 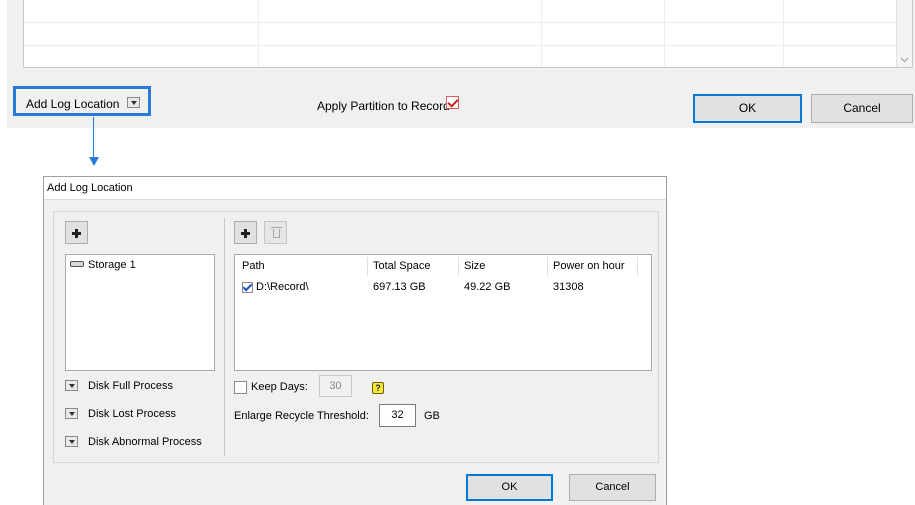 I want to click on trash-icon-body, so click(x=276, y=233).